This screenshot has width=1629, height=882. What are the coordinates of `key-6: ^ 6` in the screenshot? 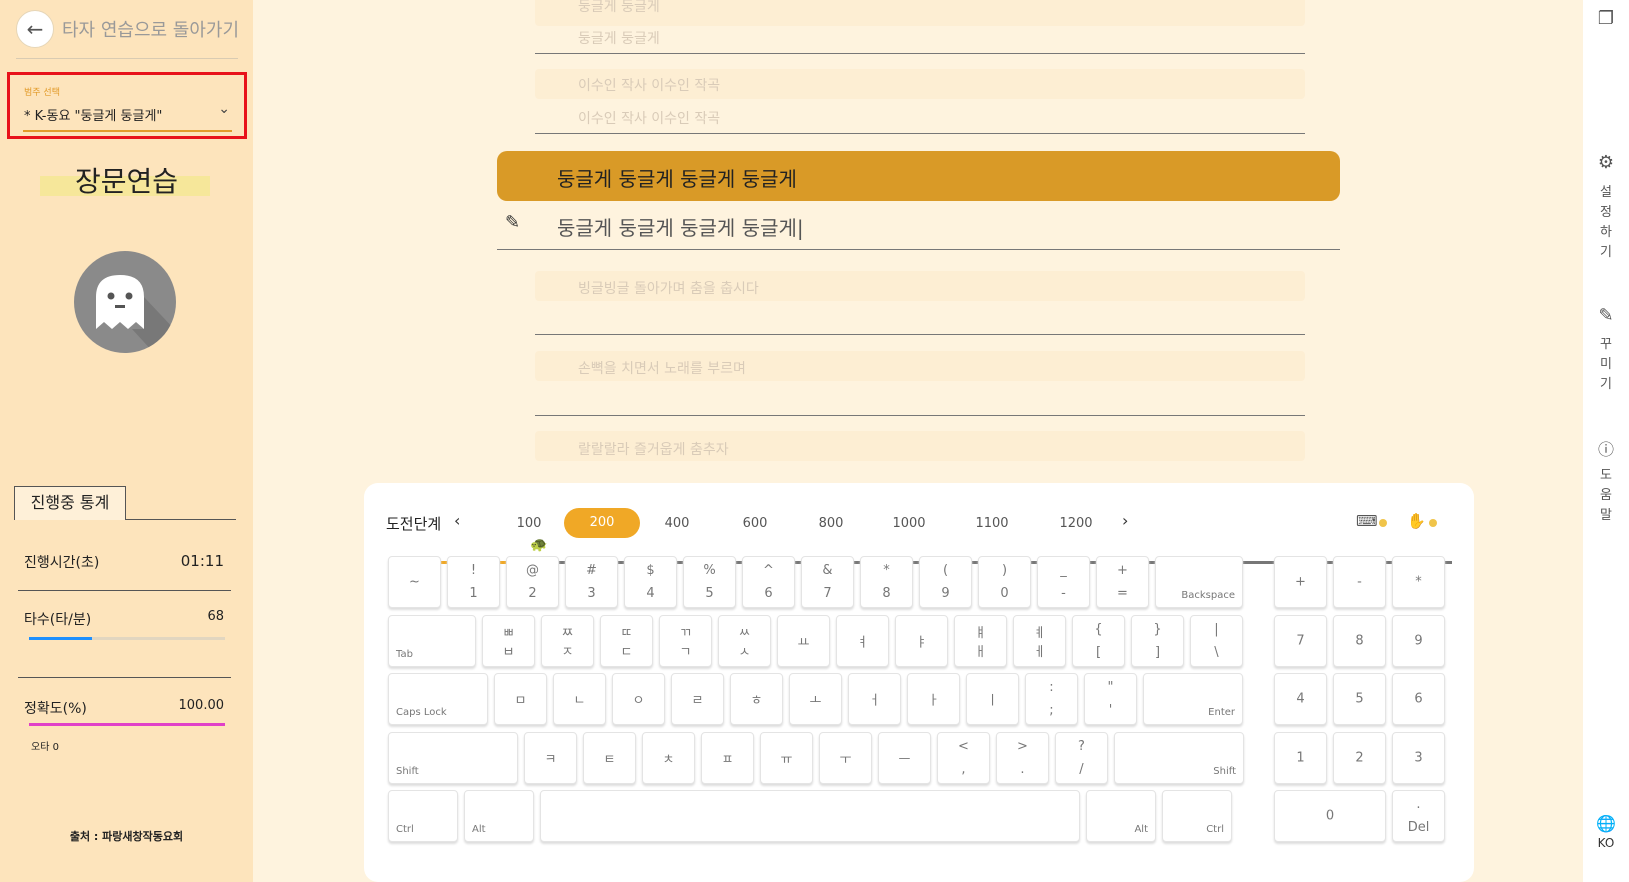 It's located at (768, 582).